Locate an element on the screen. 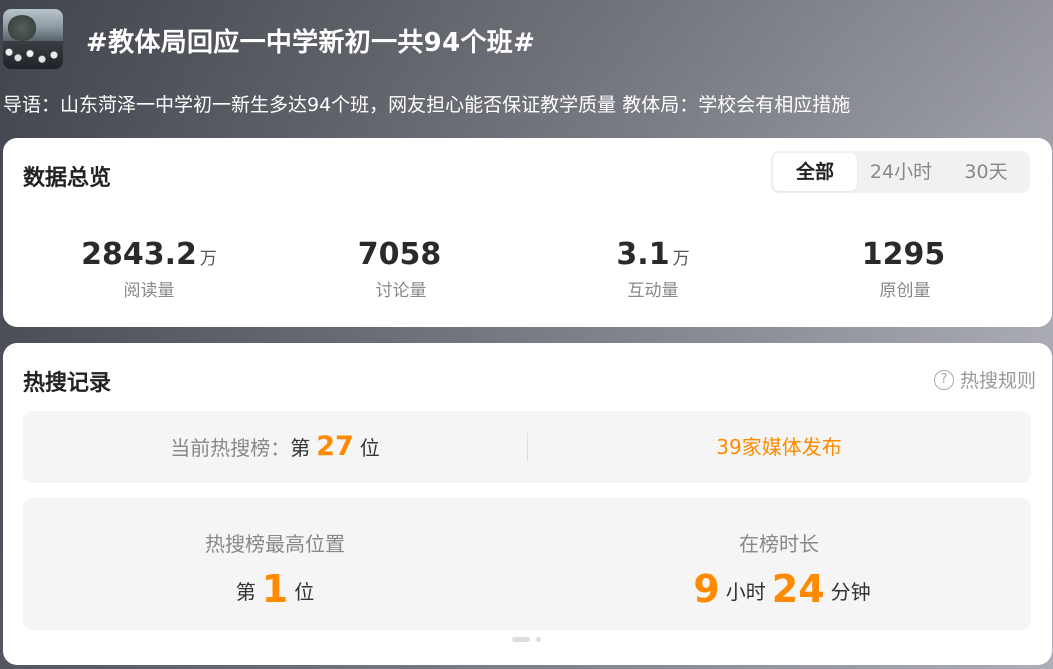  current-rank-prefix: 当前热搜榜： is located at coordinates (230, 448).